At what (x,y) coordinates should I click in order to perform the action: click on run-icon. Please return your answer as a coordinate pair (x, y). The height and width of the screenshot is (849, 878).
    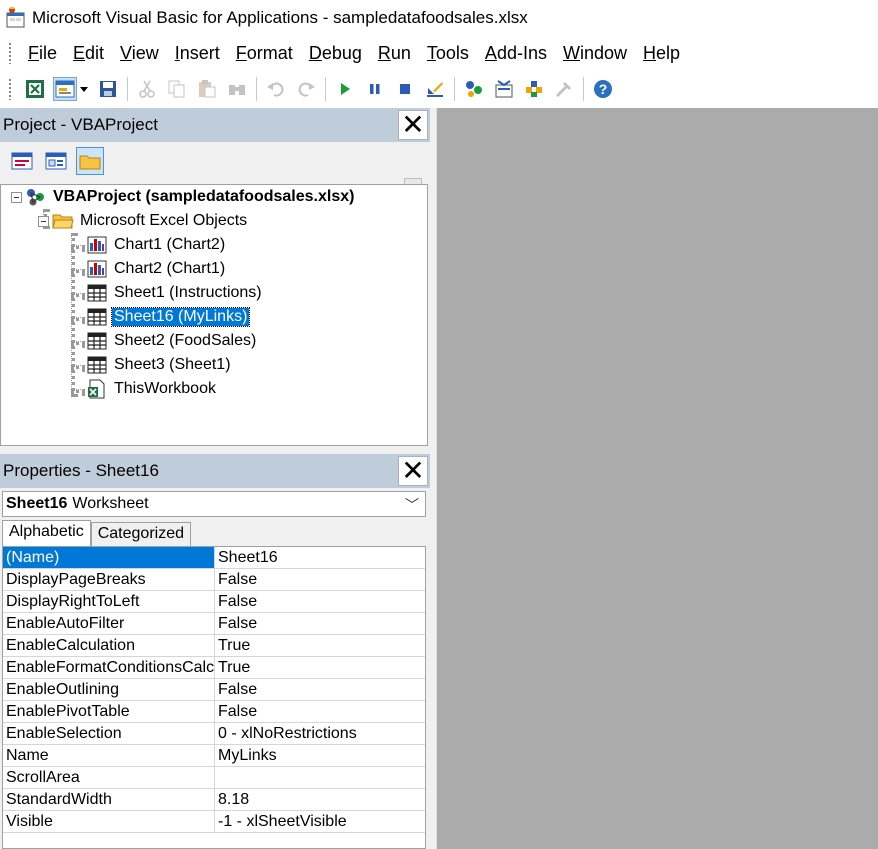
    Looking at the image, I should click on (345, 89).